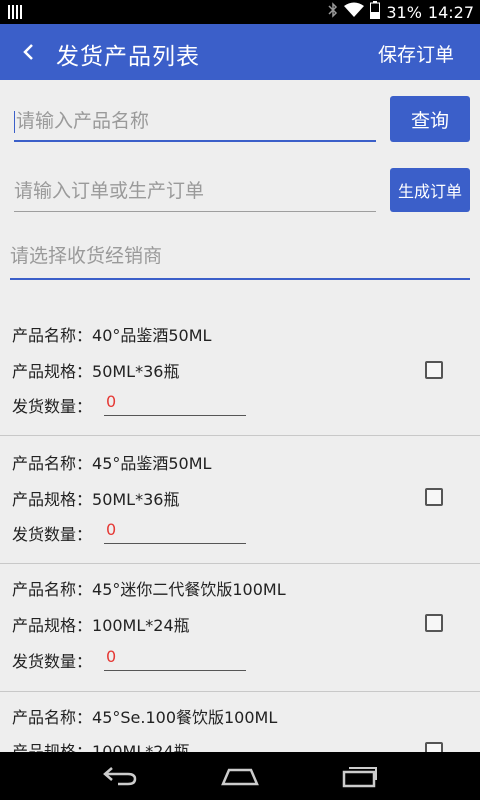 This screenshot has width=480, height=800. Describe the element at coordinates (185, 717) in the screenshot. I see `product-name-value: 45°Se.100餐饮版100ML` at that location.